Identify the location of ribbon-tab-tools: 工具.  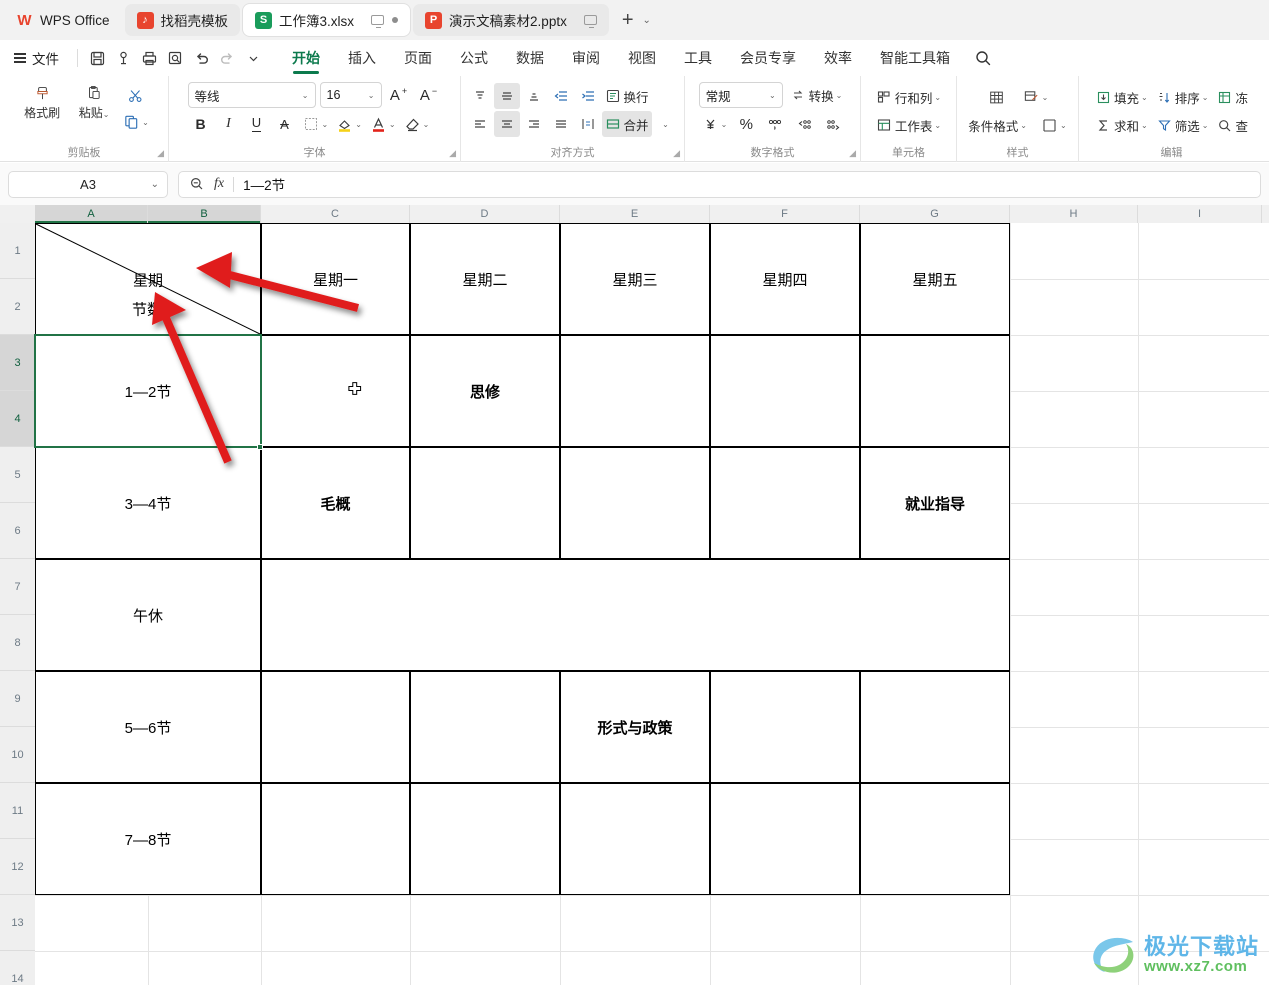
(698, 58).